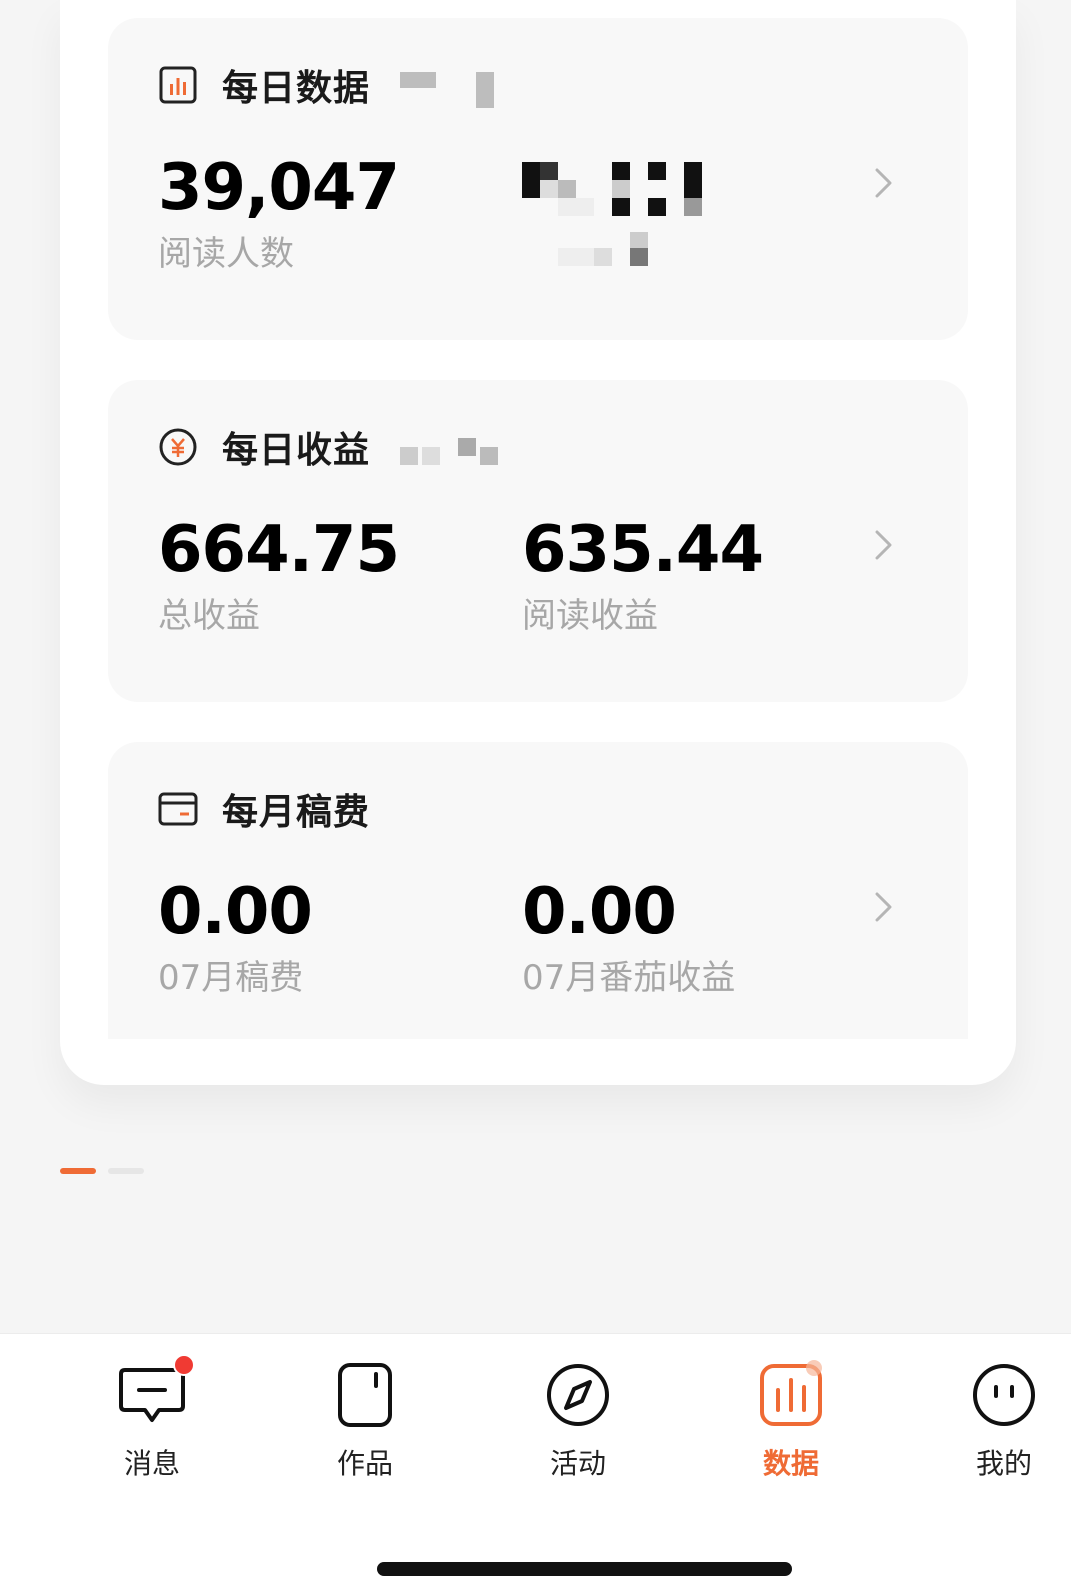 This screenshot has width=1071, height=1596. I want to click on data-chart-icon, so click(791, 1395).